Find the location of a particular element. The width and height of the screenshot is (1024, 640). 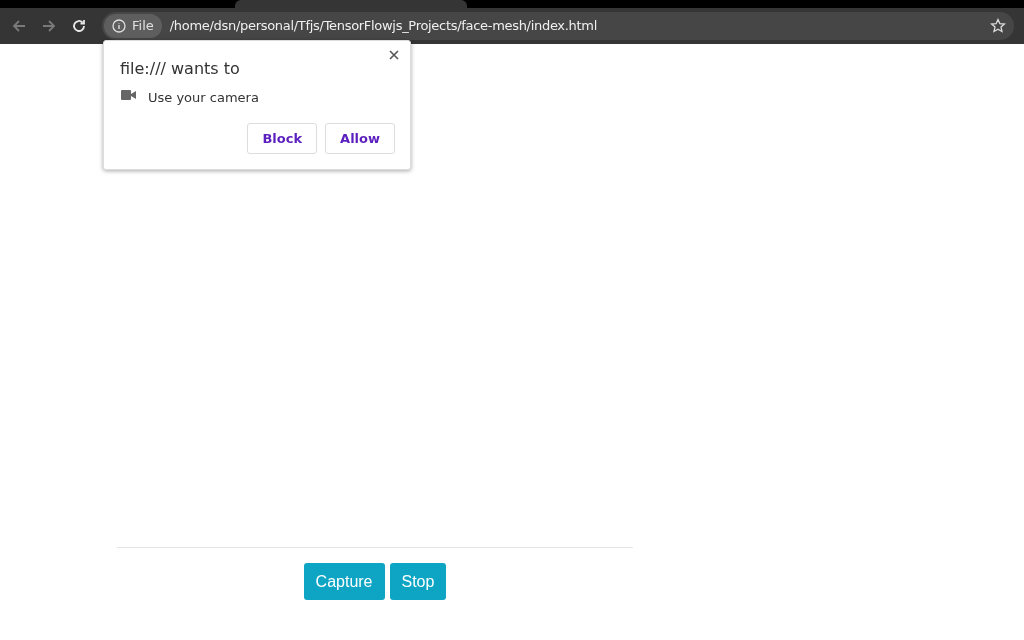

close-icon is located at coordinates (394, 55).